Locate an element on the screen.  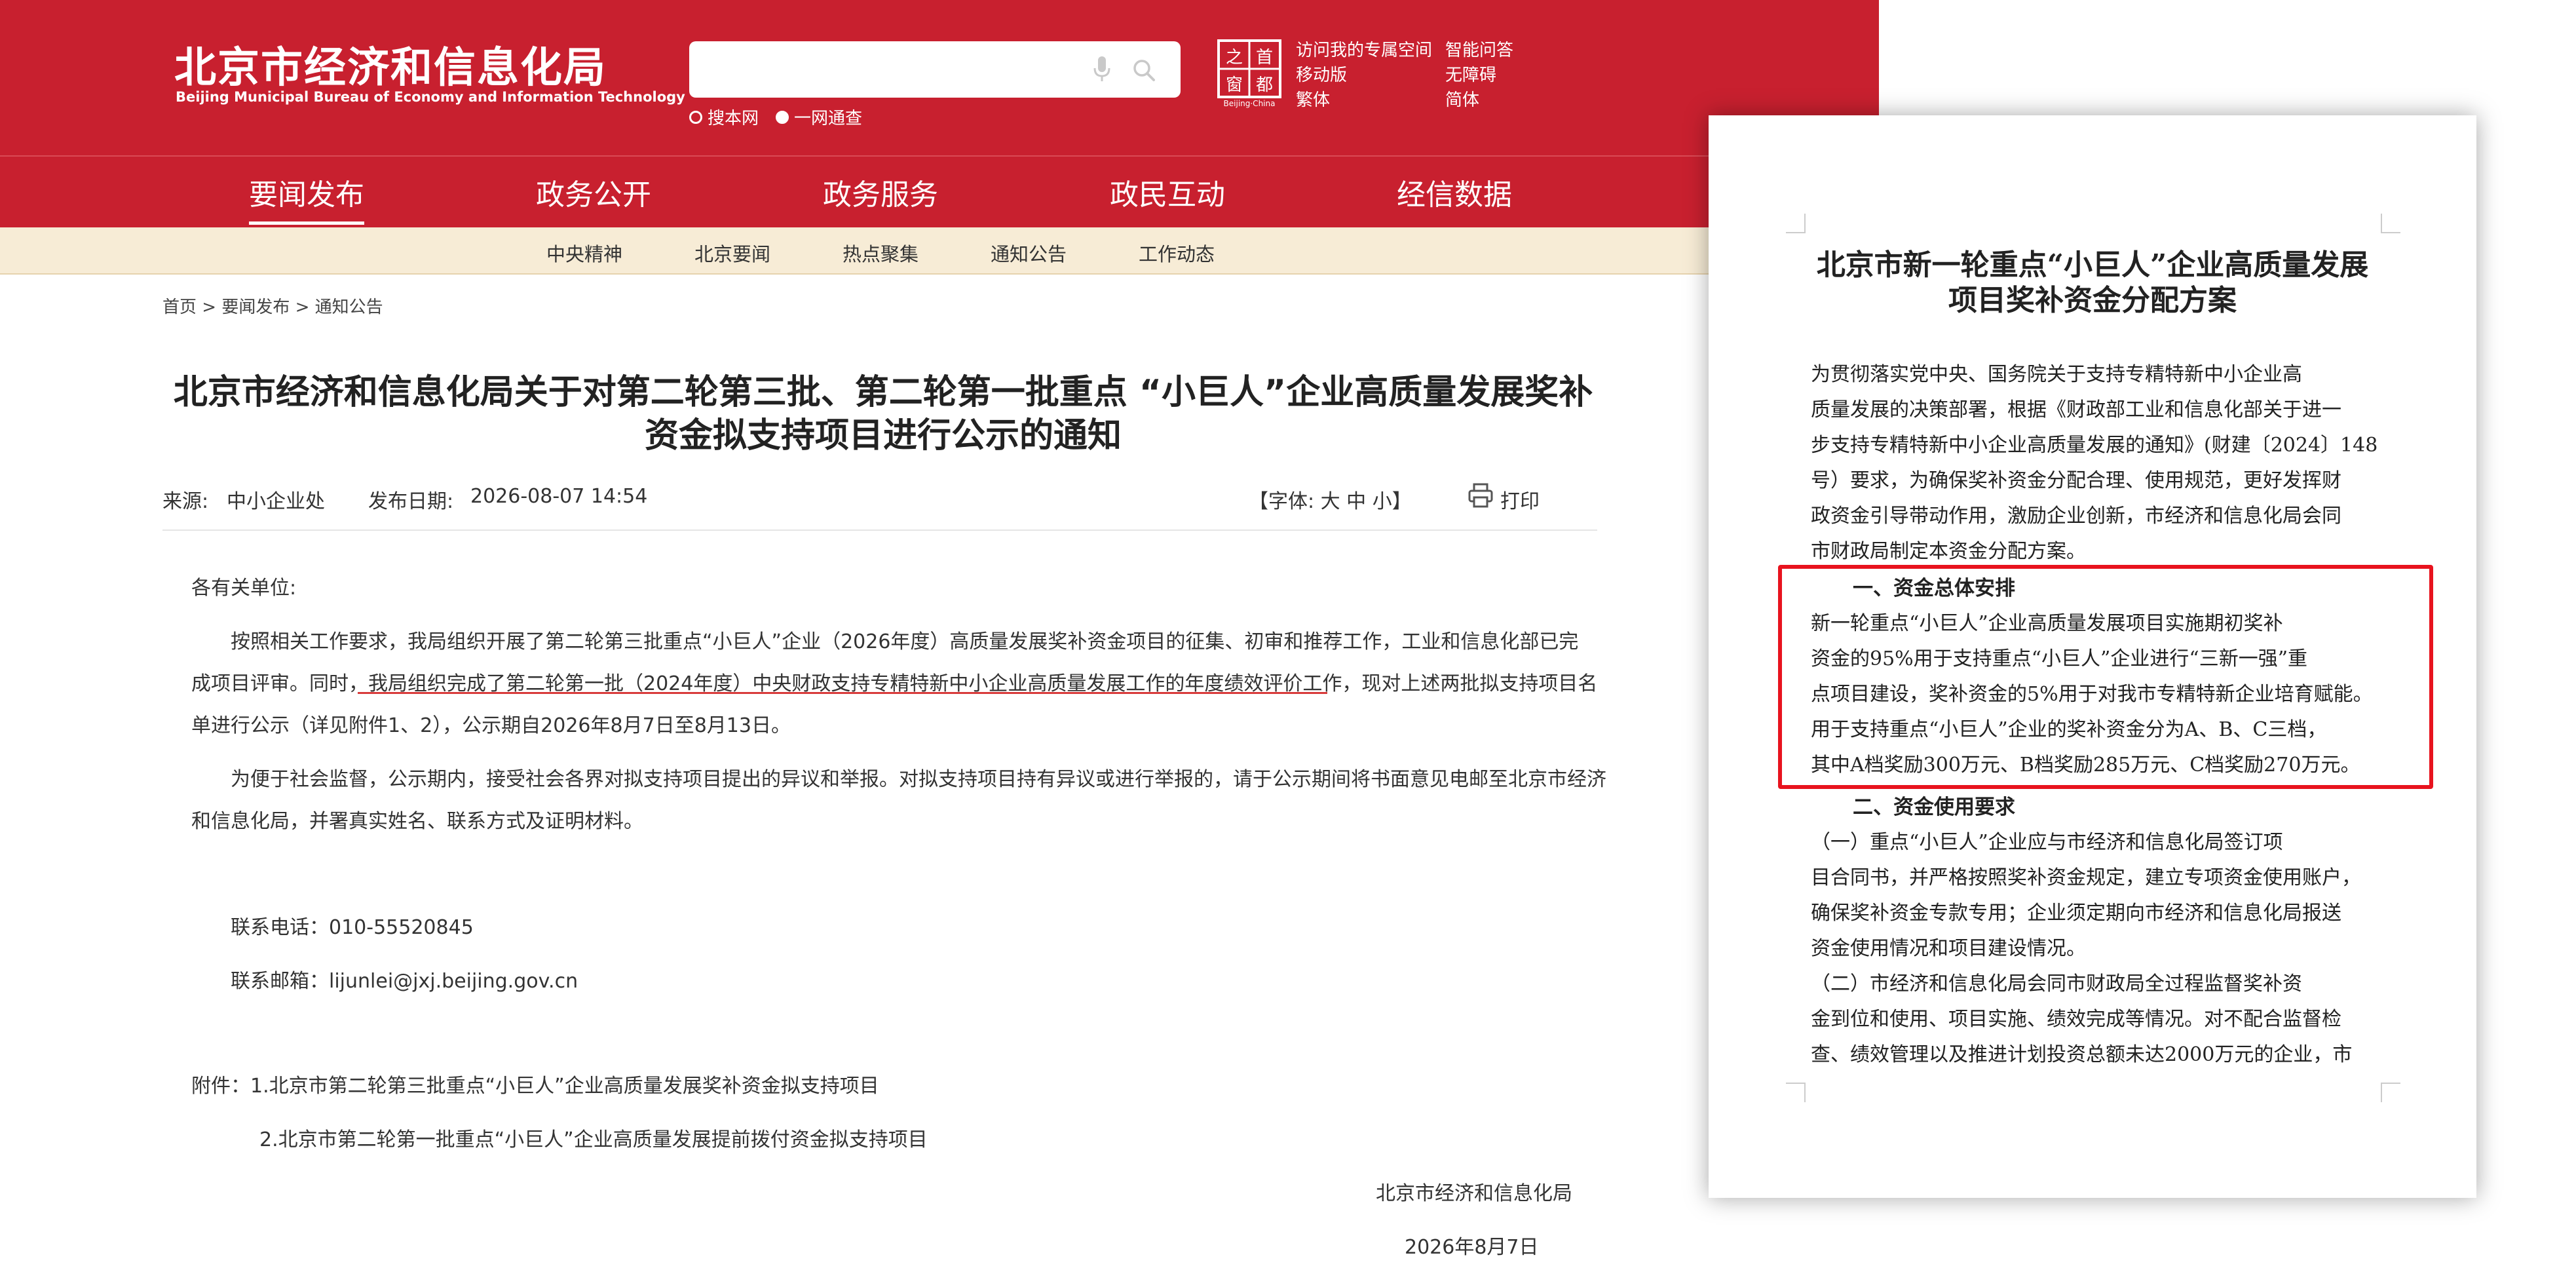
doc-intro-line: 政资金引导带动作用，激励企业创新，市经济和信息化局会同 is located at coordinates (2076, 516).